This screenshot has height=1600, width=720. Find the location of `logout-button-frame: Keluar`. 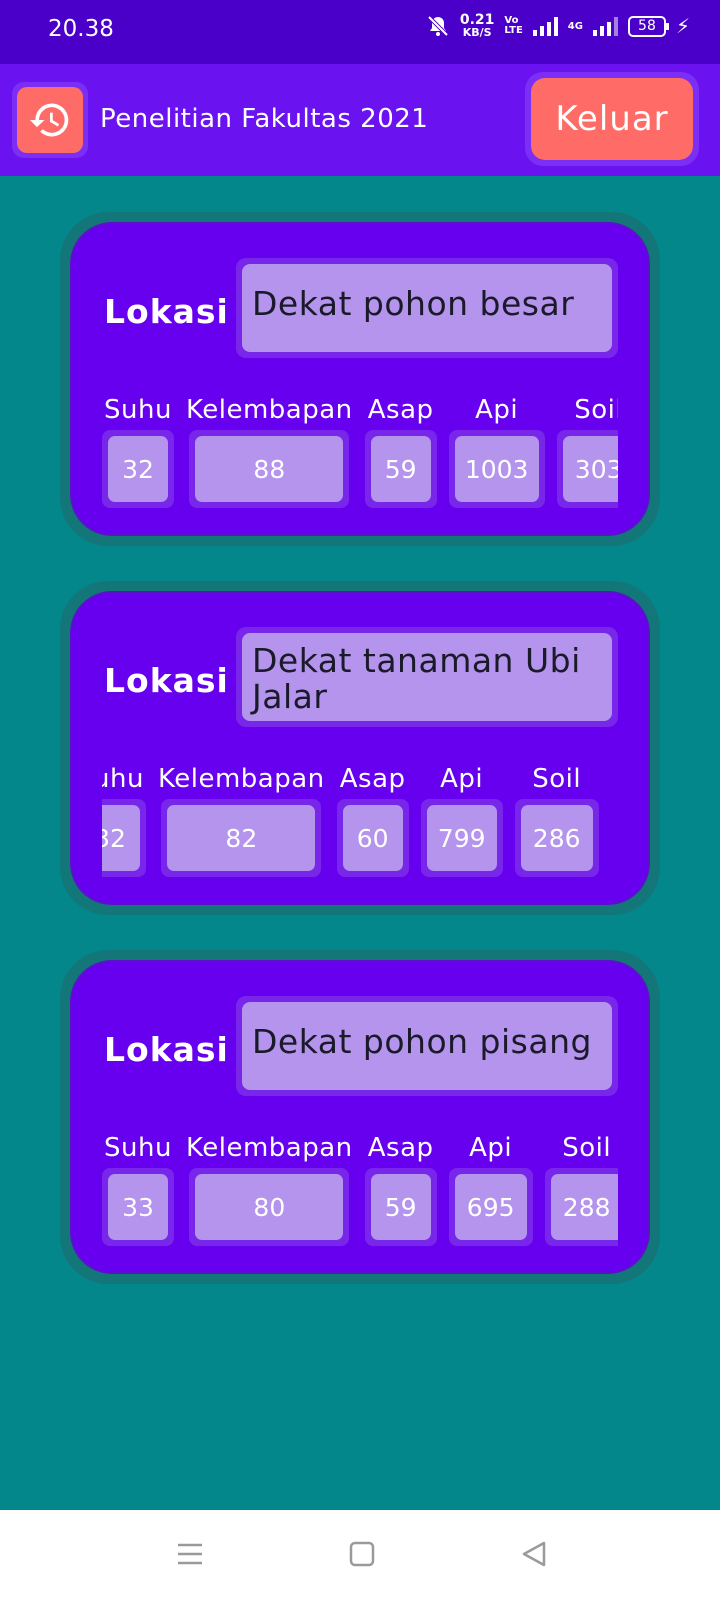

logout-button-frame: Keluar is located at coordinates (612, 119).